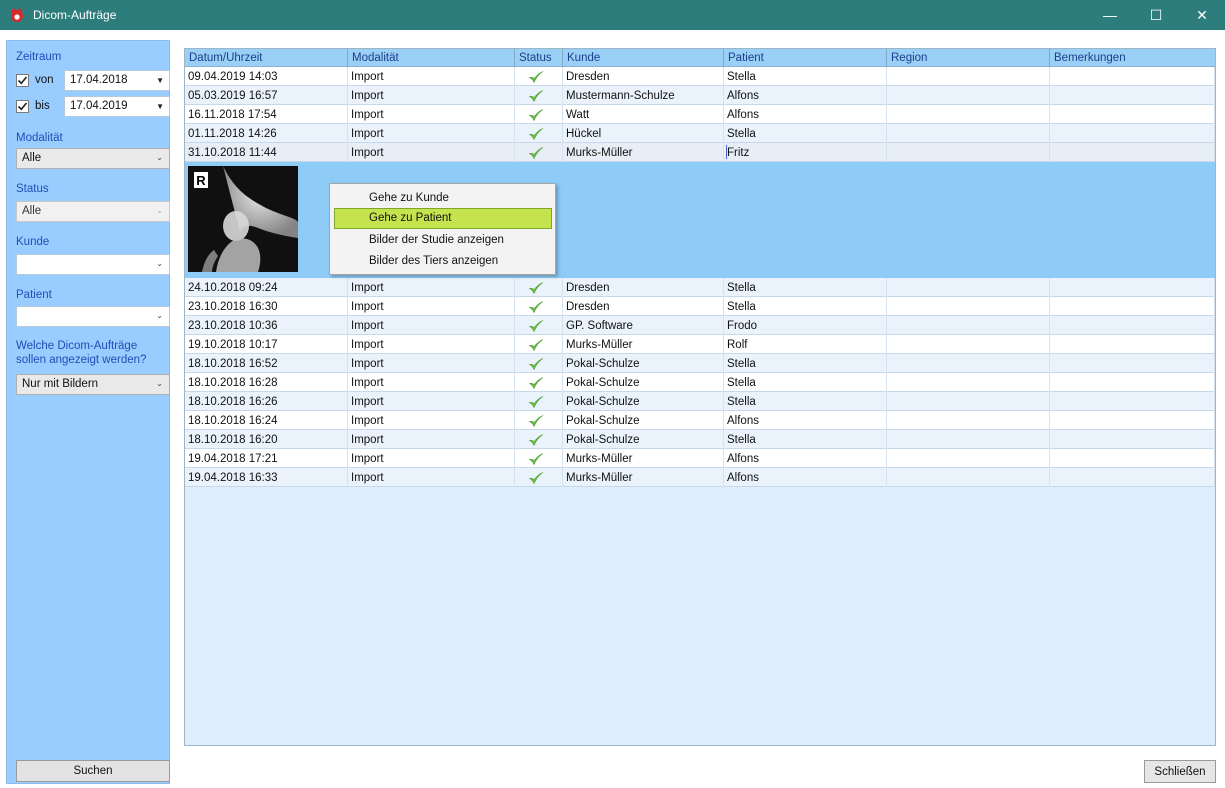  Describe the element at coordinates (1110, 15) in the screenshot. I see `minimize-button: —` at that location.